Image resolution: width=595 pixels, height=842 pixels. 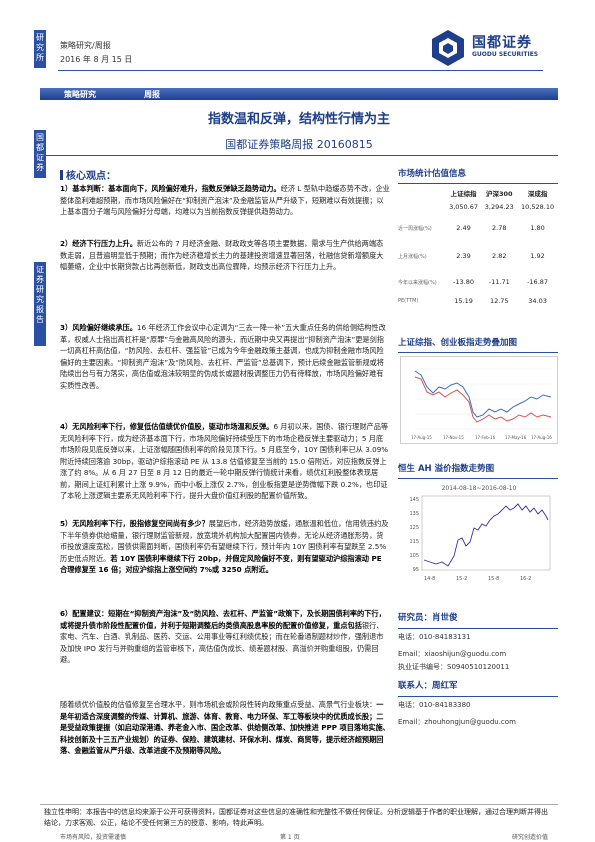 What do you see at coordinates (502, 43) in the screenshot?
I see `logo-cn-text: 国都证券` at bounding box center [502, 43].